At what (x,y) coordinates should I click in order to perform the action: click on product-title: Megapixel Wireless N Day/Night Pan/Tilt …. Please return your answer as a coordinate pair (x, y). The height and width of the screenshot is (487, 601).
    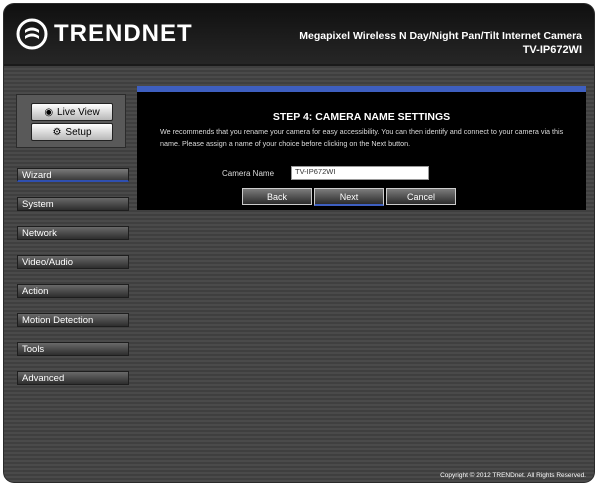
    Looking at the image, I should click on (440, 43).